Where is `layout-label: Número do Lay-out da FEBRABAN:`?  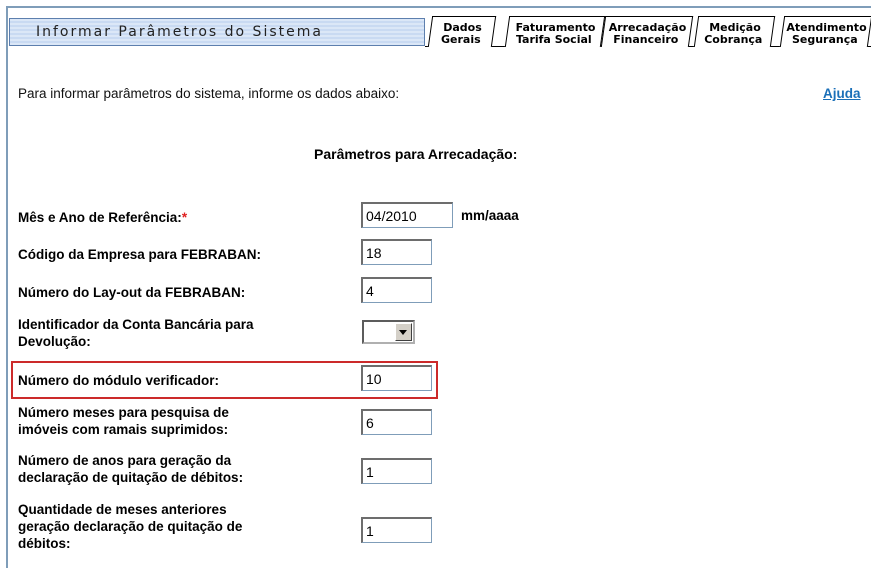
layout-label: Número do Lay-out da FEBRABAN: is located at coordinates (132, 292).